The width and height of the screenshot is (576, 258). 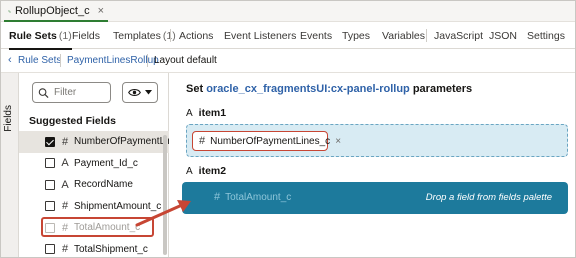 What do you see at coordinates (72, 121) in the screenshot?
I see `suggested-fields-heading: Suggested Fields` at bounding box center [72, 121].